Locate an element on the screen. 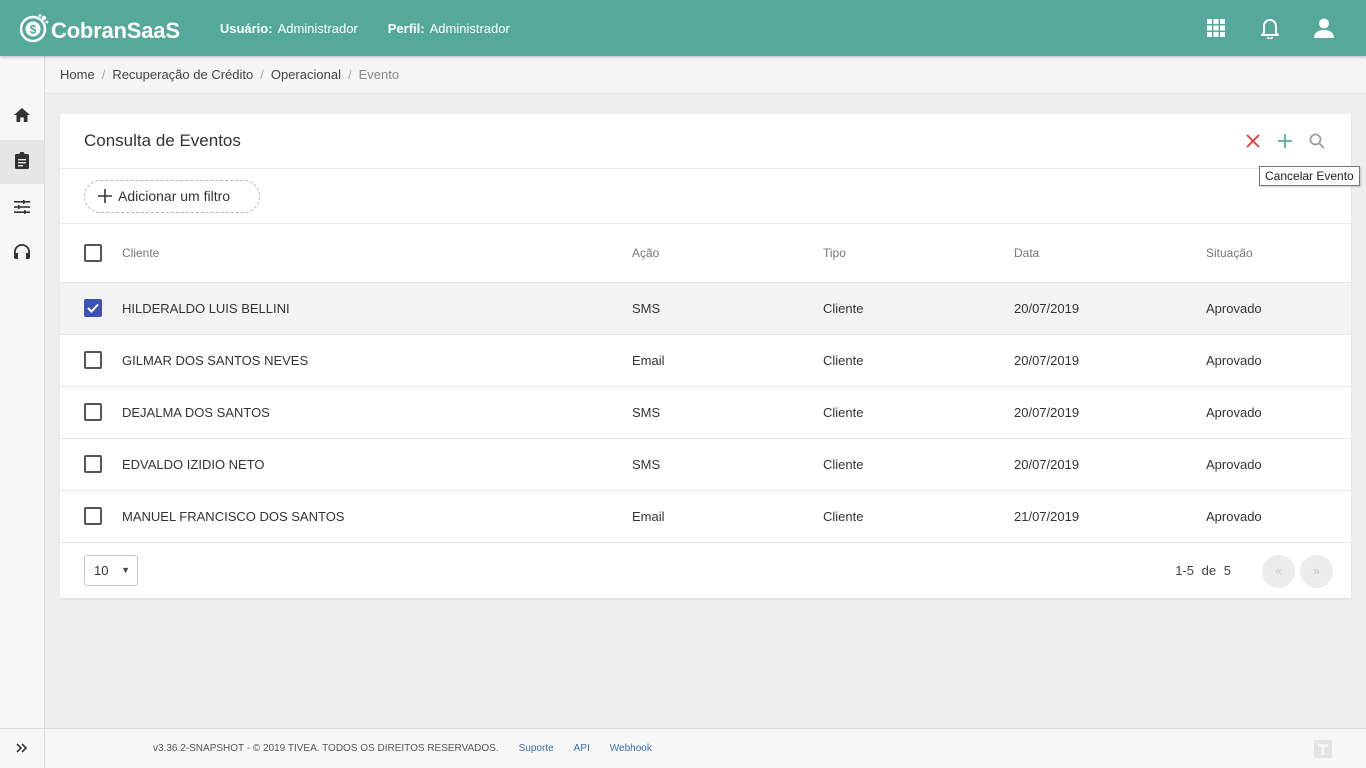  add-filter-button: Adicionar um filtro is located at coordinates (172, 196).